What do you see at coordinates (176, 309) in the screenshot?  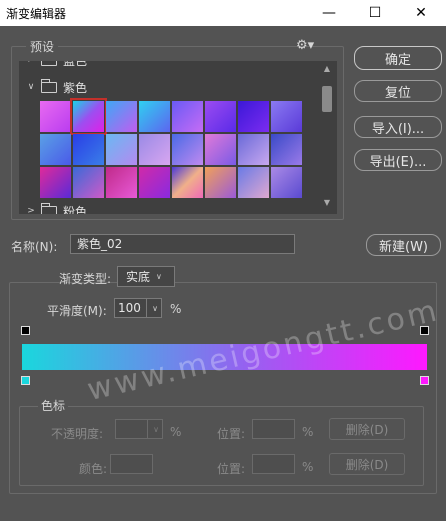 I see `smoothness-unit: %` at bounding box center [176, 309].